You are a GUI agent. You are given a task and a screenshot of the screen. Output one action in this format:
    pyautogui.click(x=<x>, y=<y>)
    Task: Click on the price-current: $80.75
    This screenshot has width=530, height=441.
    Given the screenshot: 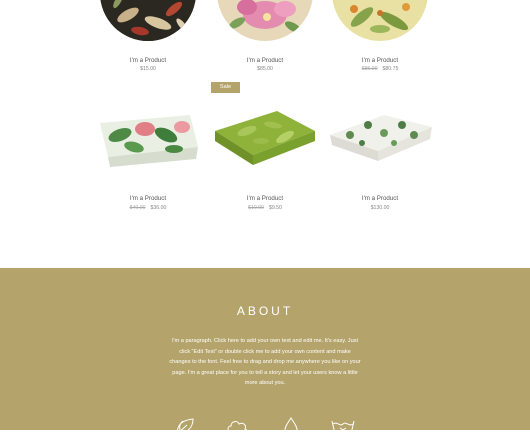 What is the action you would take?
    pyautogui.click(x=390, y=69)
    